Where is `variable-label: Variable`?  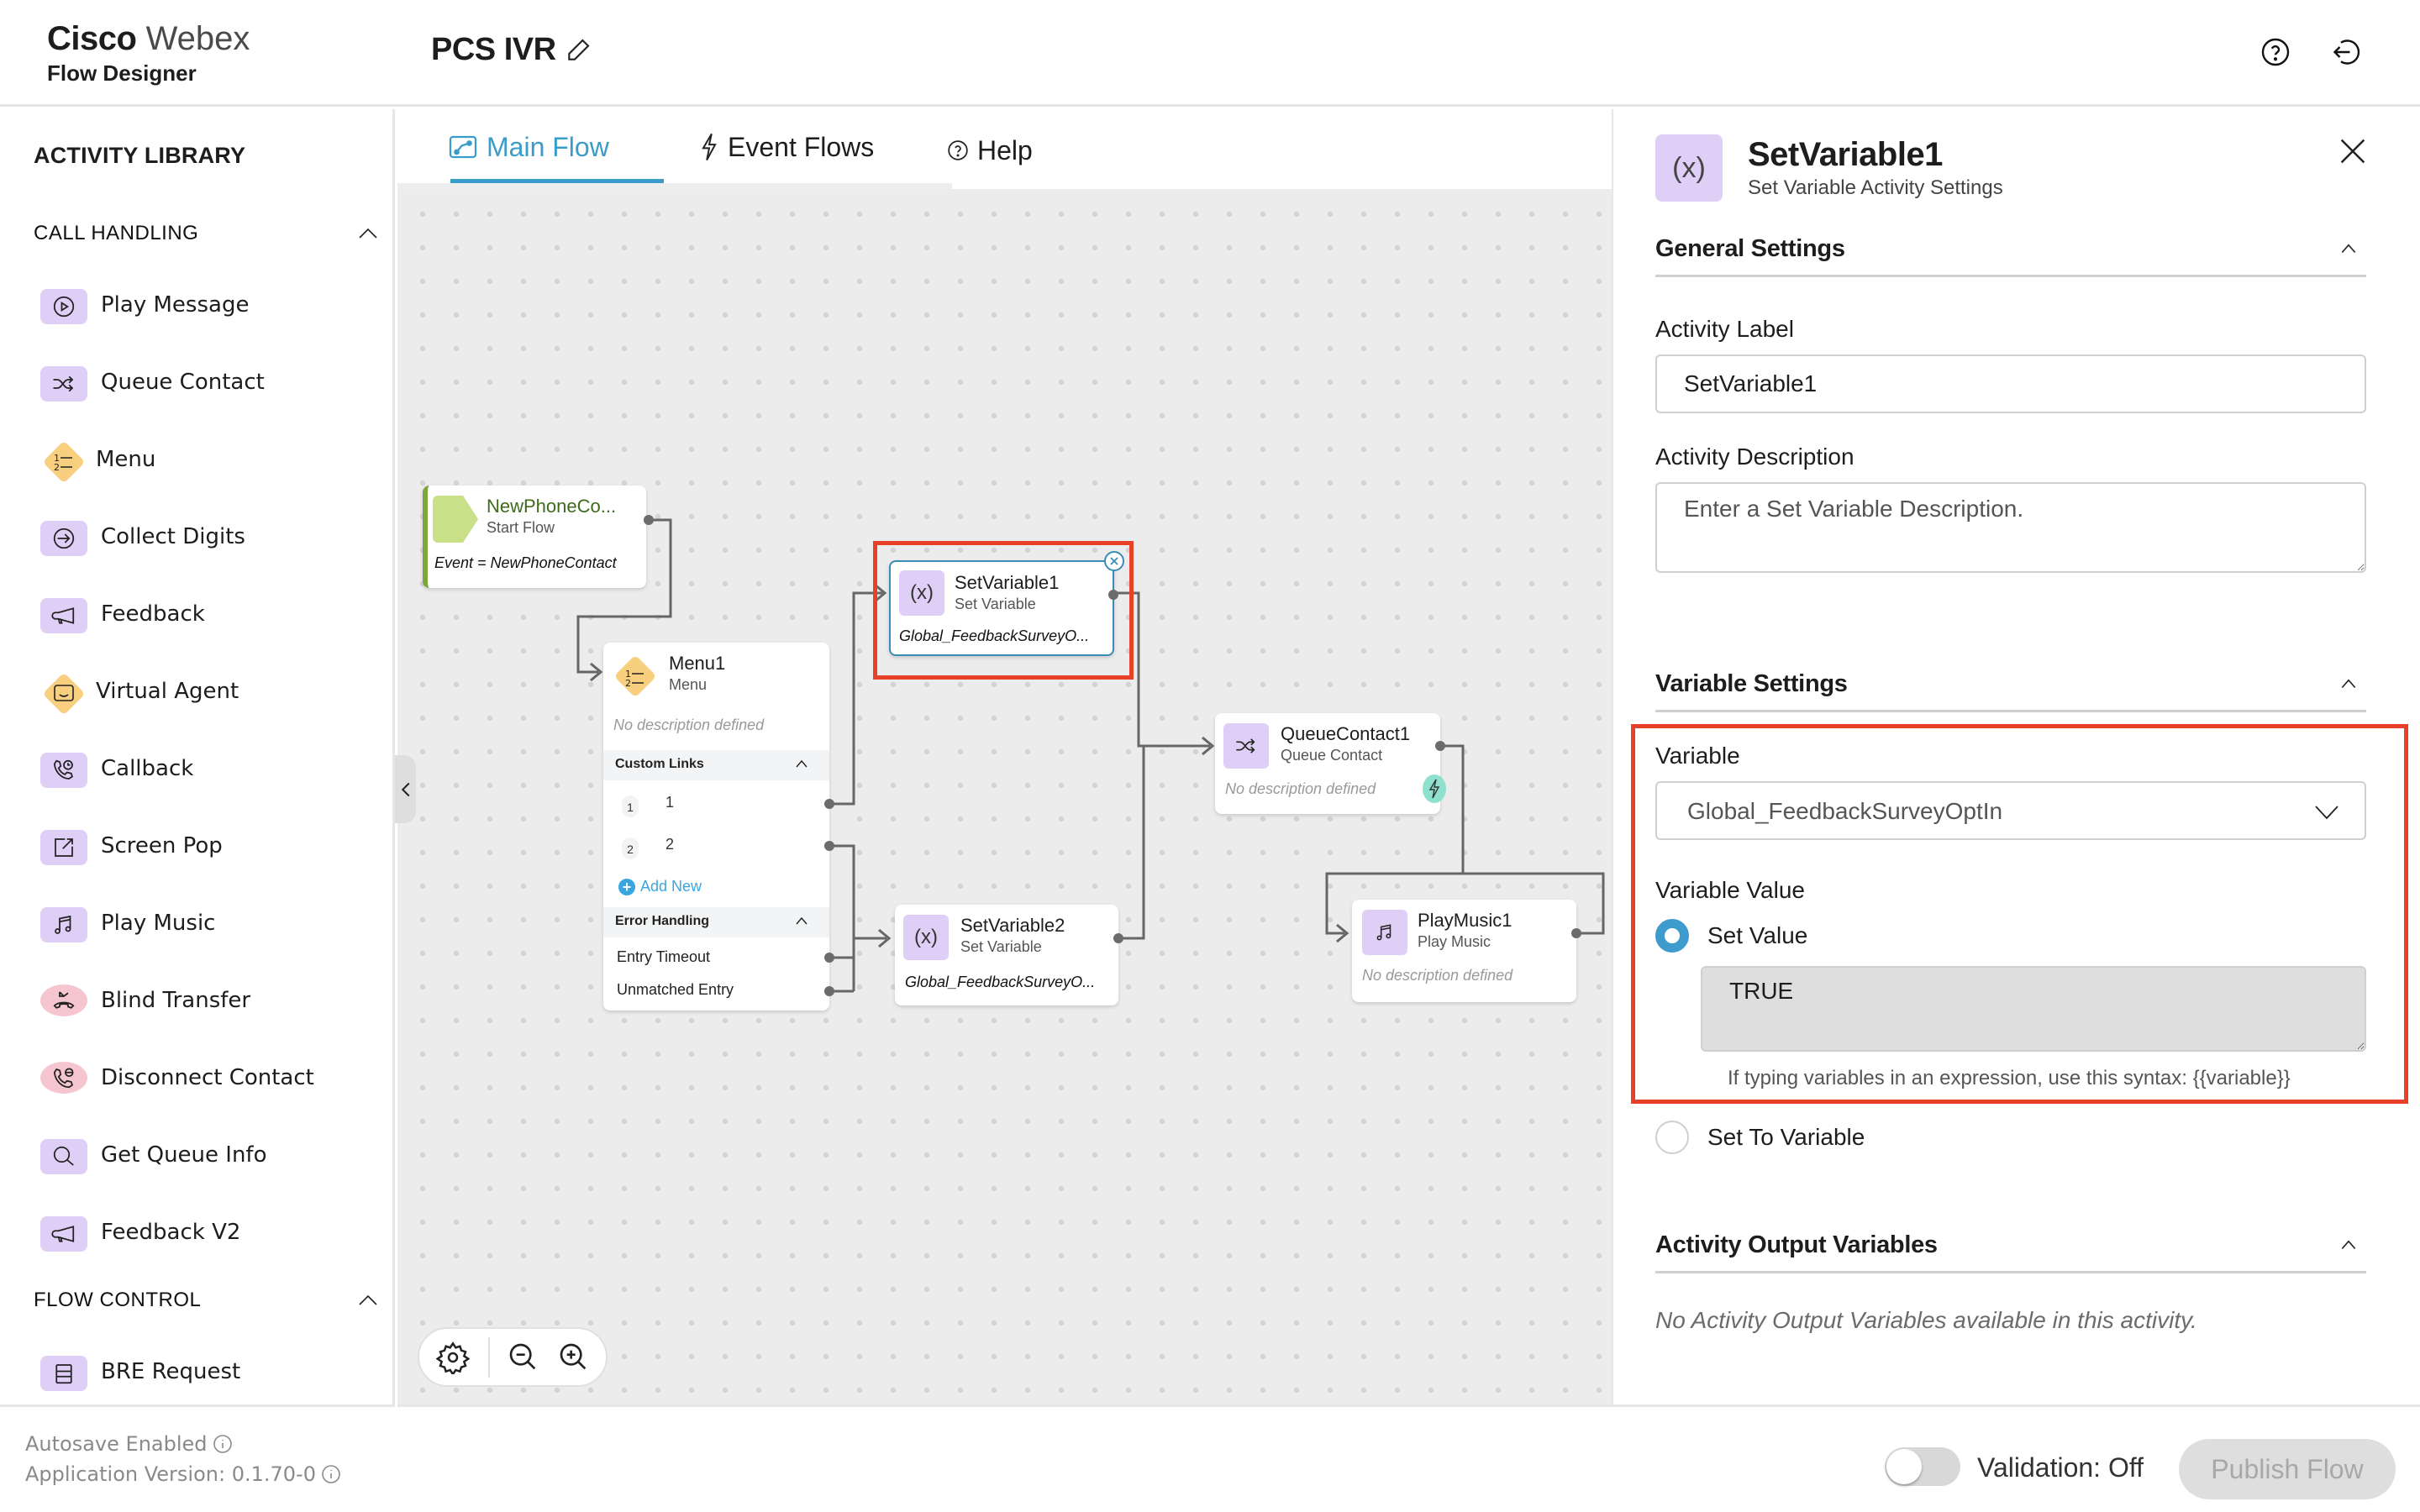
variable-label: Variable is located at coordinates (1697, 756).